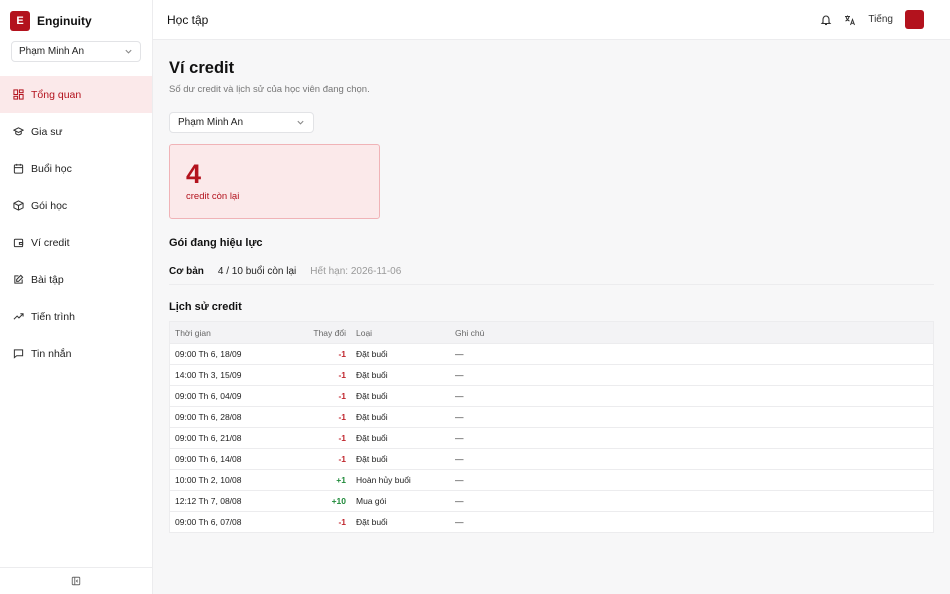  What do you see at coordinates (208, 459) in the screenshot?
I see `cell-time: 09:00 Th 6, 14/08` at bounding box center [208, 459].